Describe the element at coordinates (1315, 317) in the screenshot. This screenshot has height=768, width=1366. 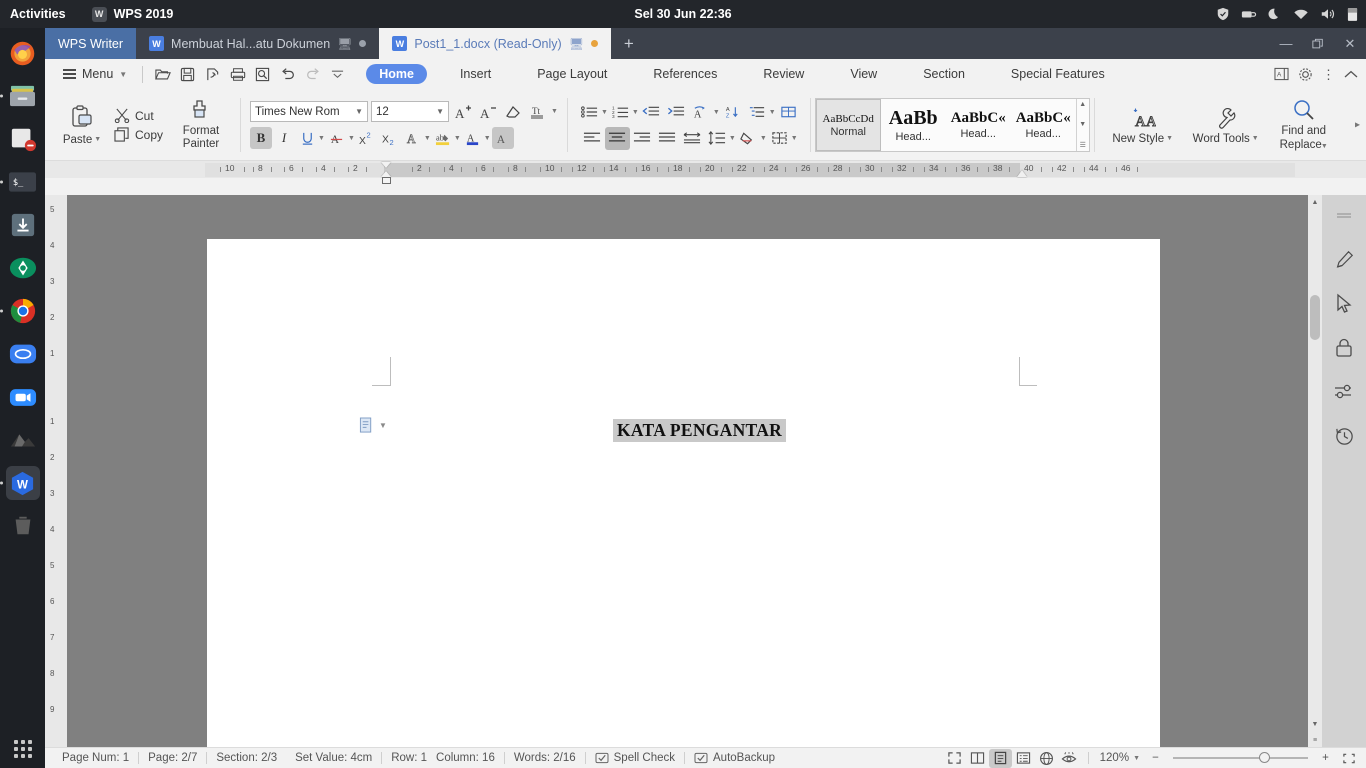
I see `scrollbar-thumb` at that location.